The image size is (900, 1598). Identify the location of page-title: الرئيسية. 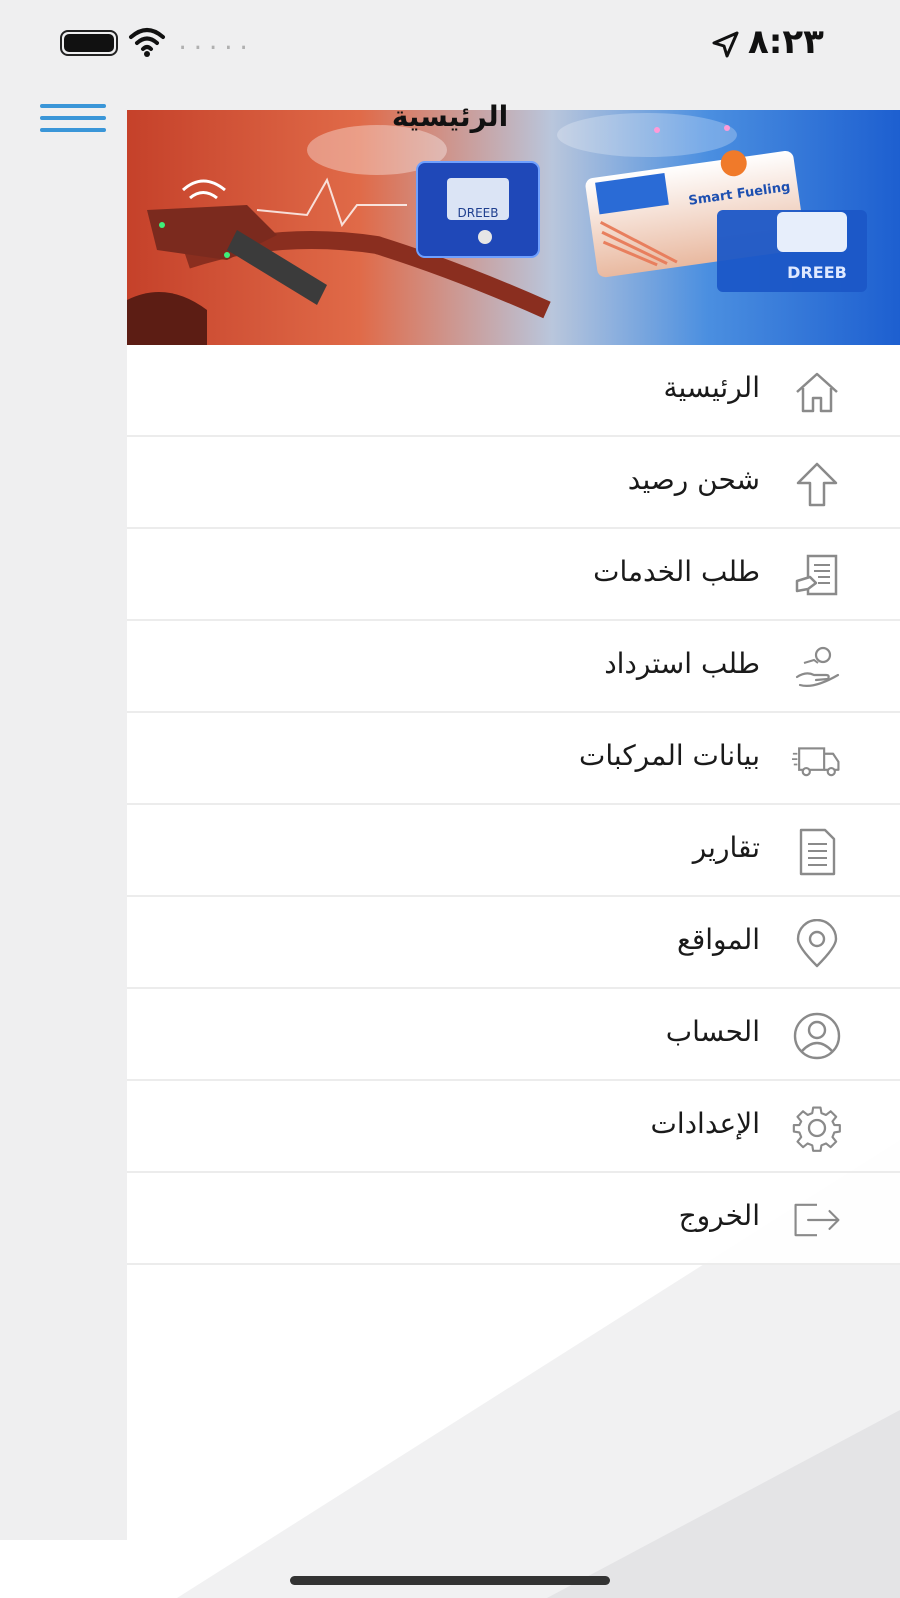
(450, 116).